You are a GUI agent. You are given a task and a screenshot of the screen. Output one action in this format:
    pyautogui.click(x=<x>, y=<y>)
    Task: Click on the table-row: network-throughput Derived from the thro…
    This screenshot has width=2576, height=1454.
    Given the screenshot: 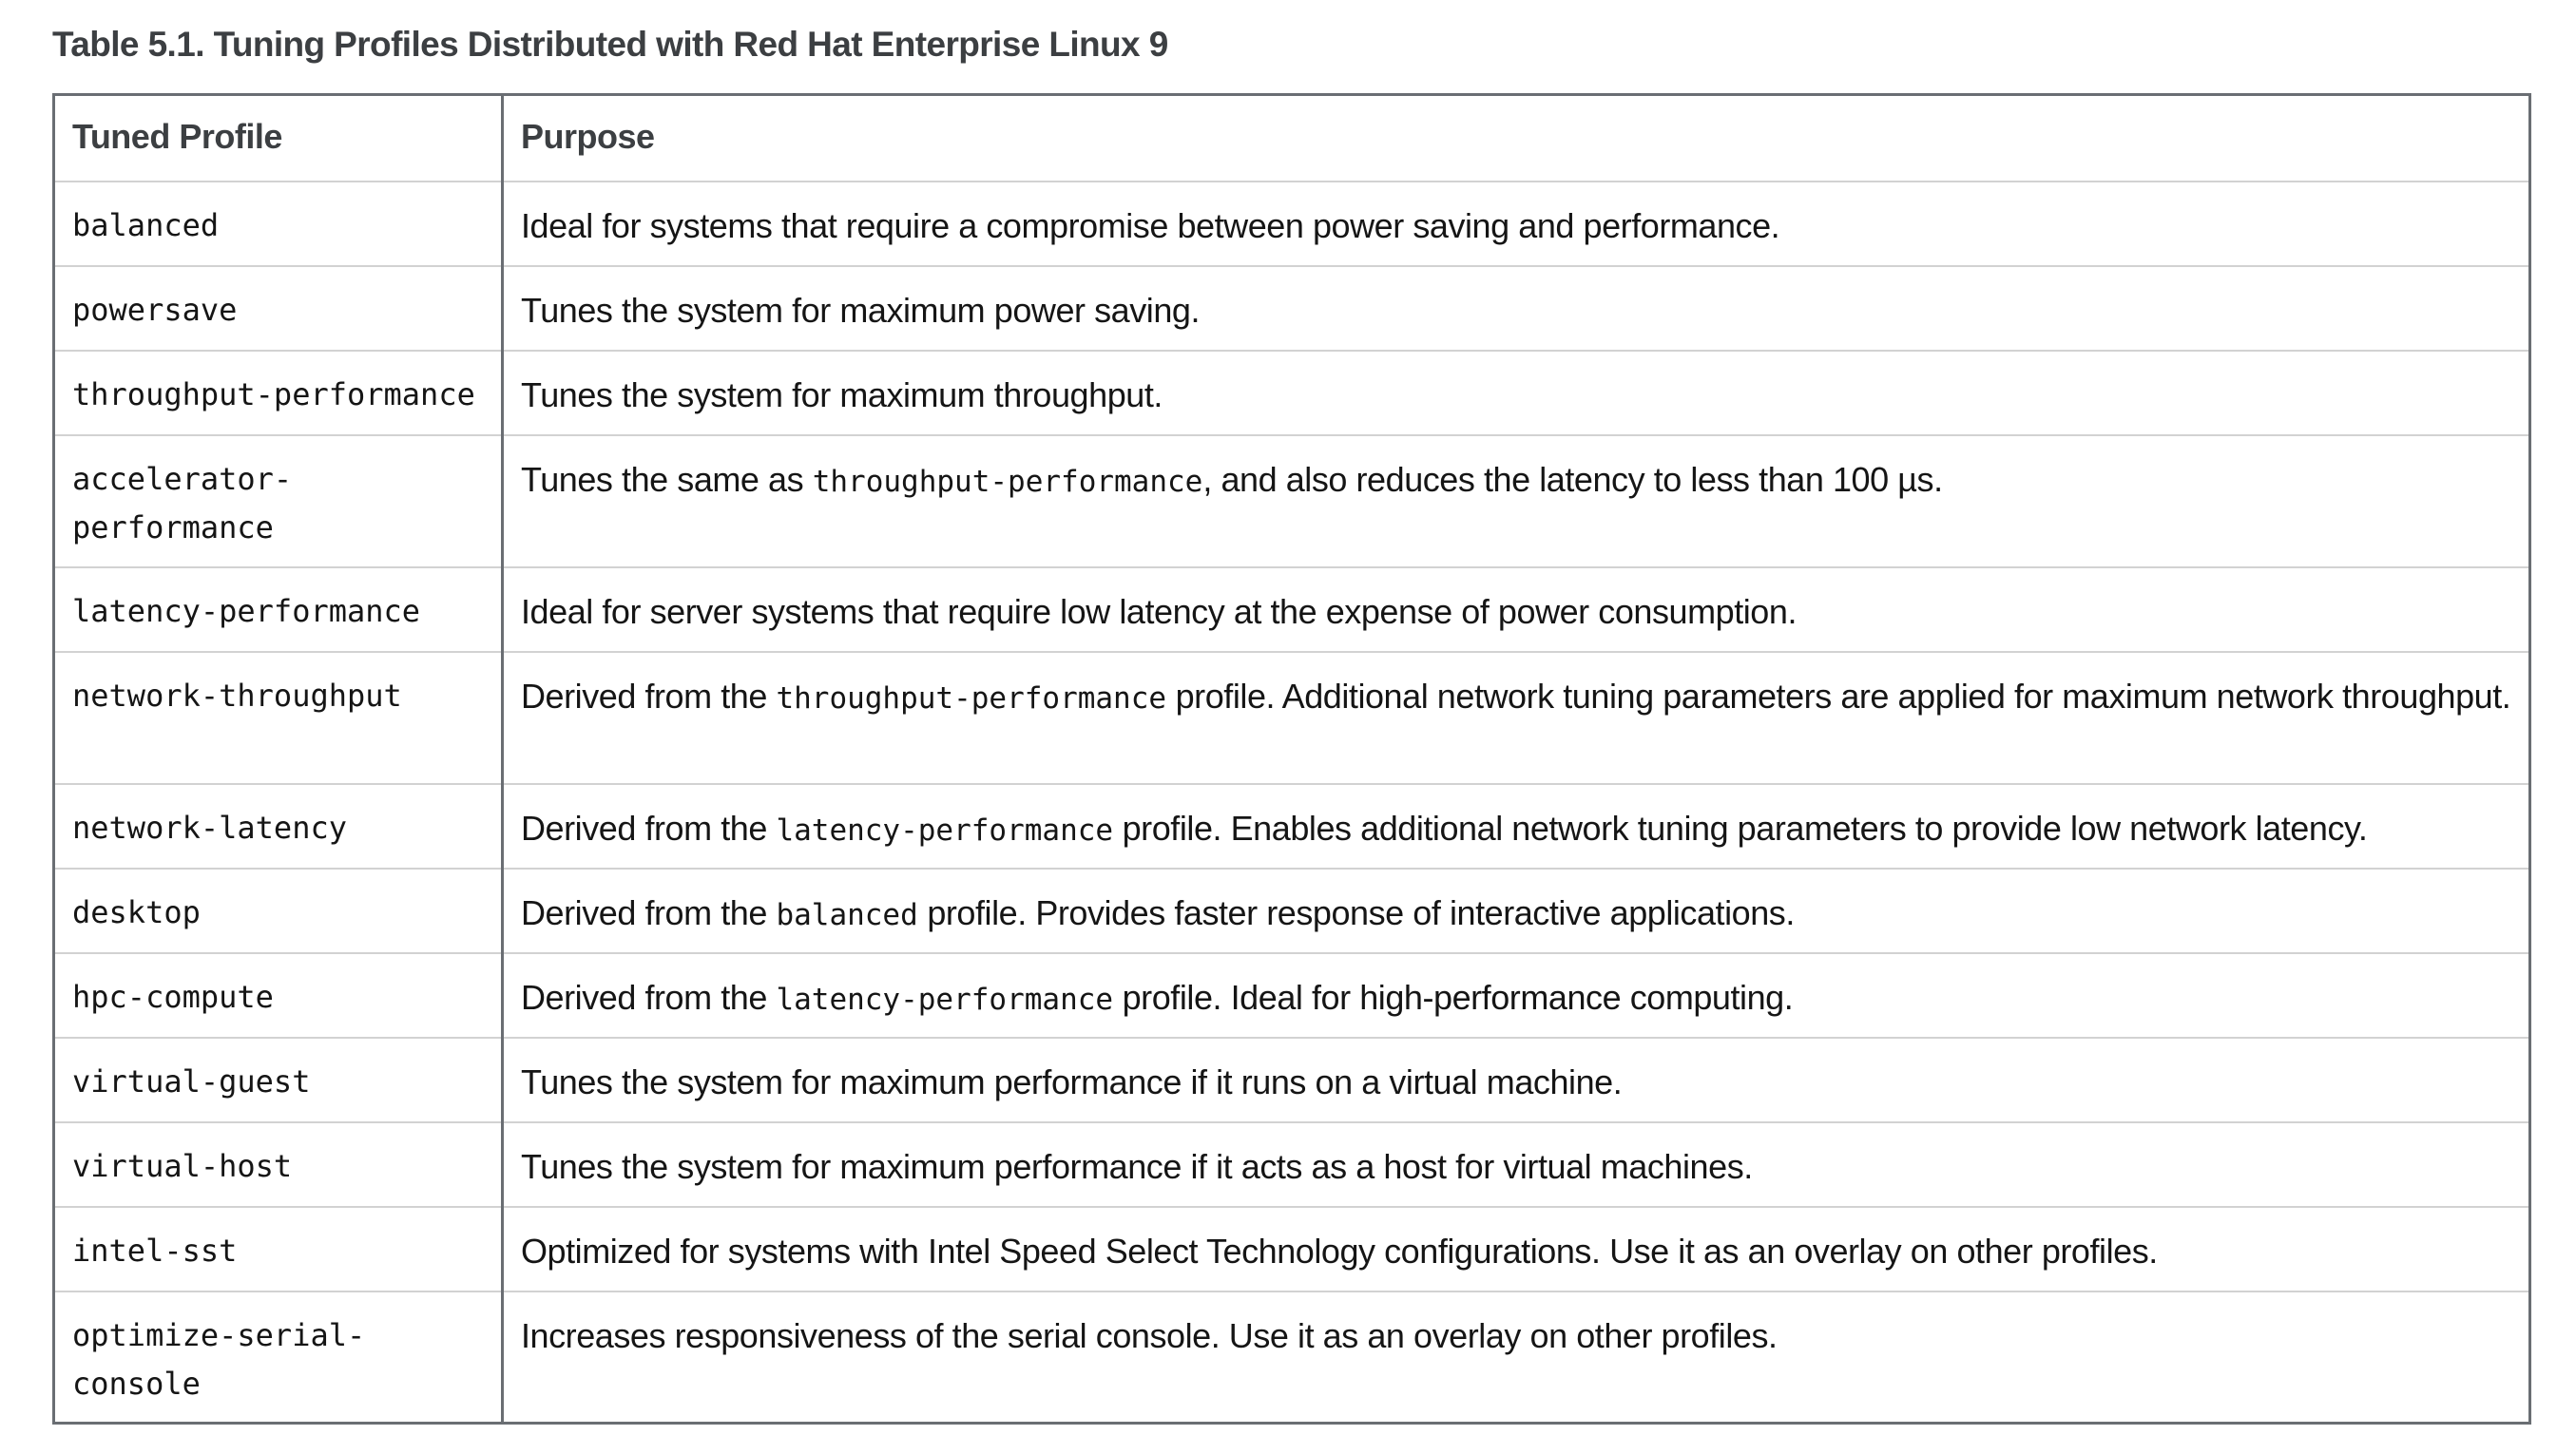 What is the action you would take?
    pyautogui.click(x=1292, y=718)
    